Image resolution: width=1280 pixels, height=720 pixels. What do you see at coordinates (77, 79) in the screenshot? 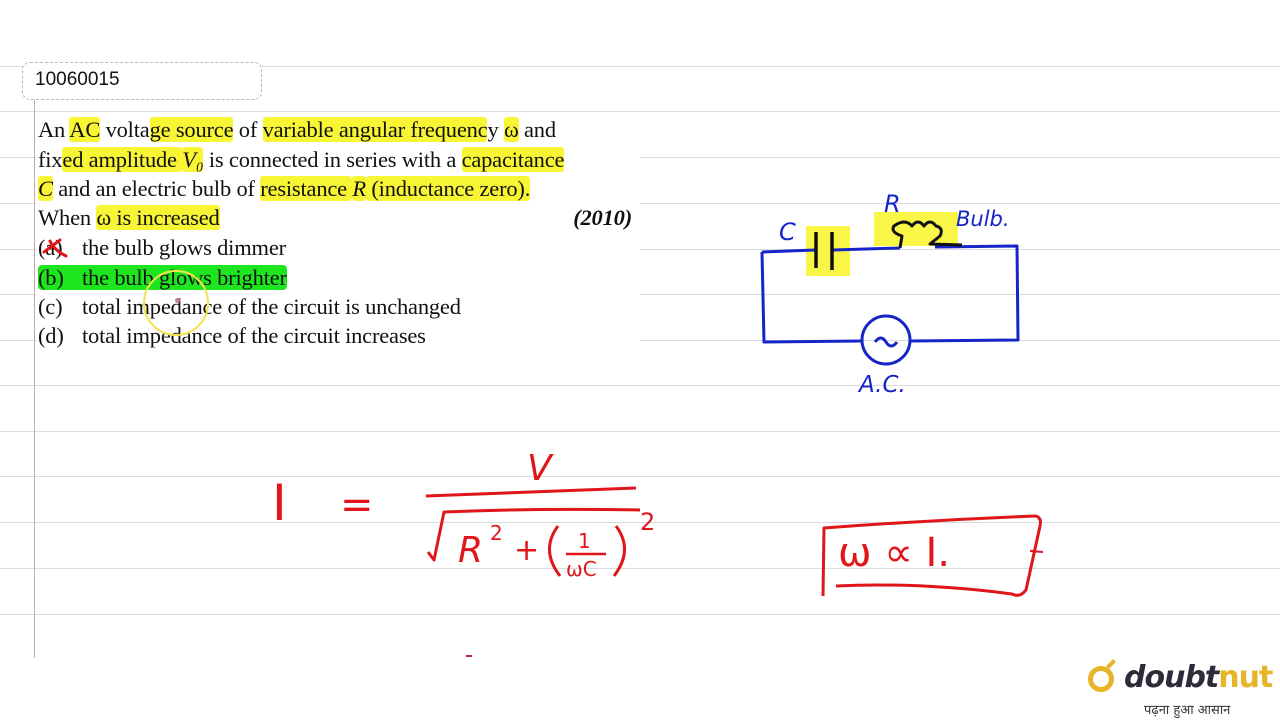
I see `question-id: 10060015` at bounding box center [77, 79].